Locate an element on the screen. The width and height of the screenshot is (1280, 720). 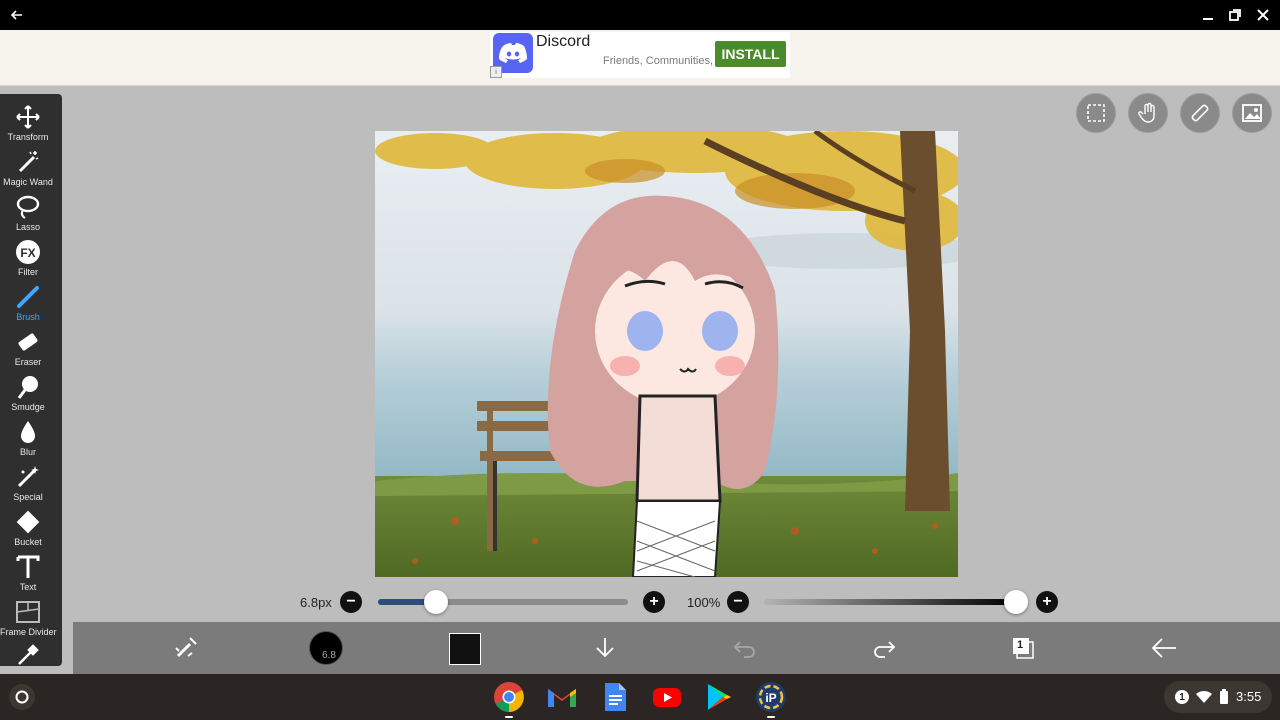
tool-lasso: Lasso is located at coordinates (28, 214).